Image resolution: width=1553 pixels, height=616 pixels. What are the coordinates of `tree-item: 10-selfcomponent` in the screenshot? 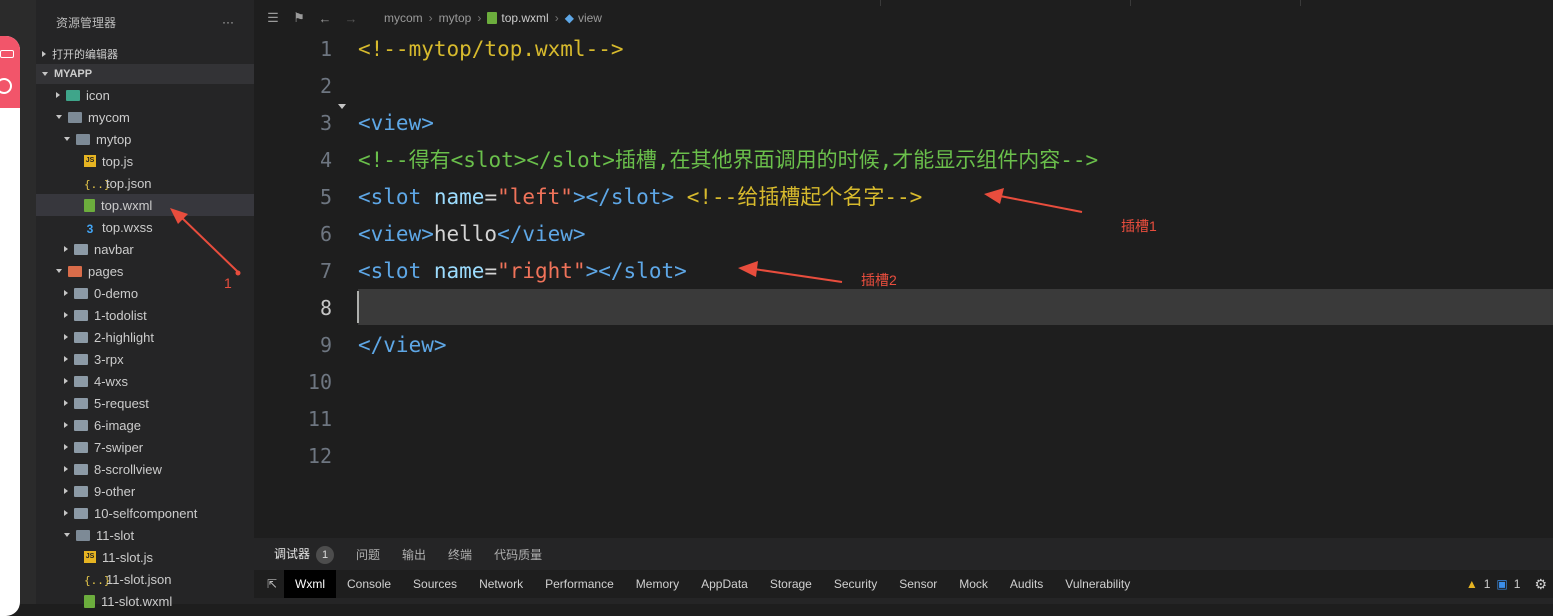 It's located at (145, 513).